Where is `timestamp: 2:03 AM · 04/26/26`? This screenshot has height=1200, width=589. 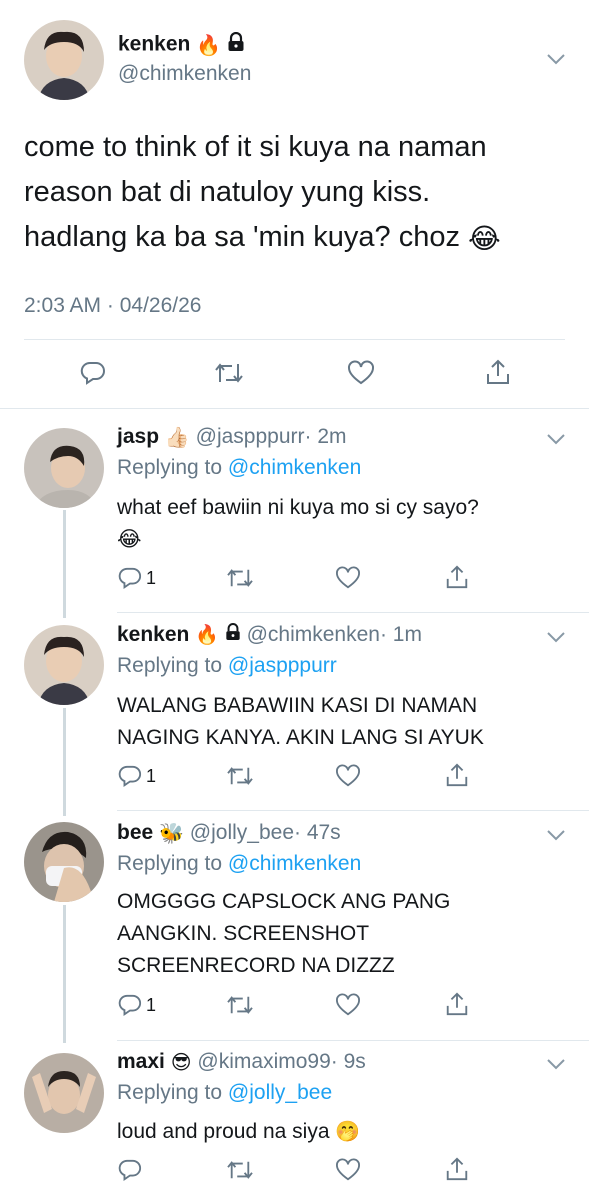
timestamp: 2:03 AM · 04/26/26 is located at coordinates (112, 306).